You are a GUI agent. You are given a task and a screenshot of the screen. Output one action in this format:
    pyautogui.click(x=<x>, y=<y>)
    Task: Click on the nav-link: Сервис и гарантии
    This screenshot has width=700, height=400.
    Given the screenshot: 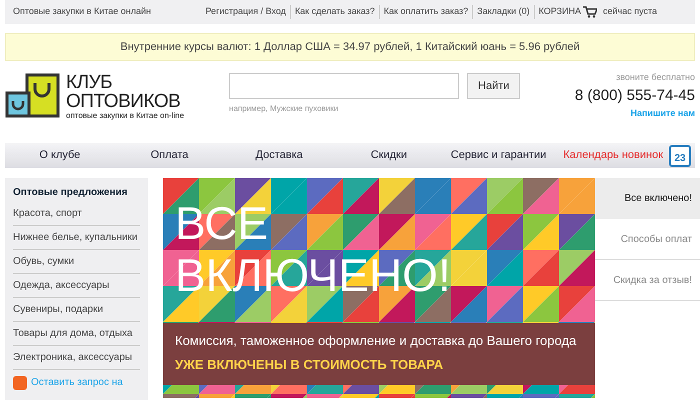 What is the action you would take?
    pyautogui.click(x=499, y=155)
    